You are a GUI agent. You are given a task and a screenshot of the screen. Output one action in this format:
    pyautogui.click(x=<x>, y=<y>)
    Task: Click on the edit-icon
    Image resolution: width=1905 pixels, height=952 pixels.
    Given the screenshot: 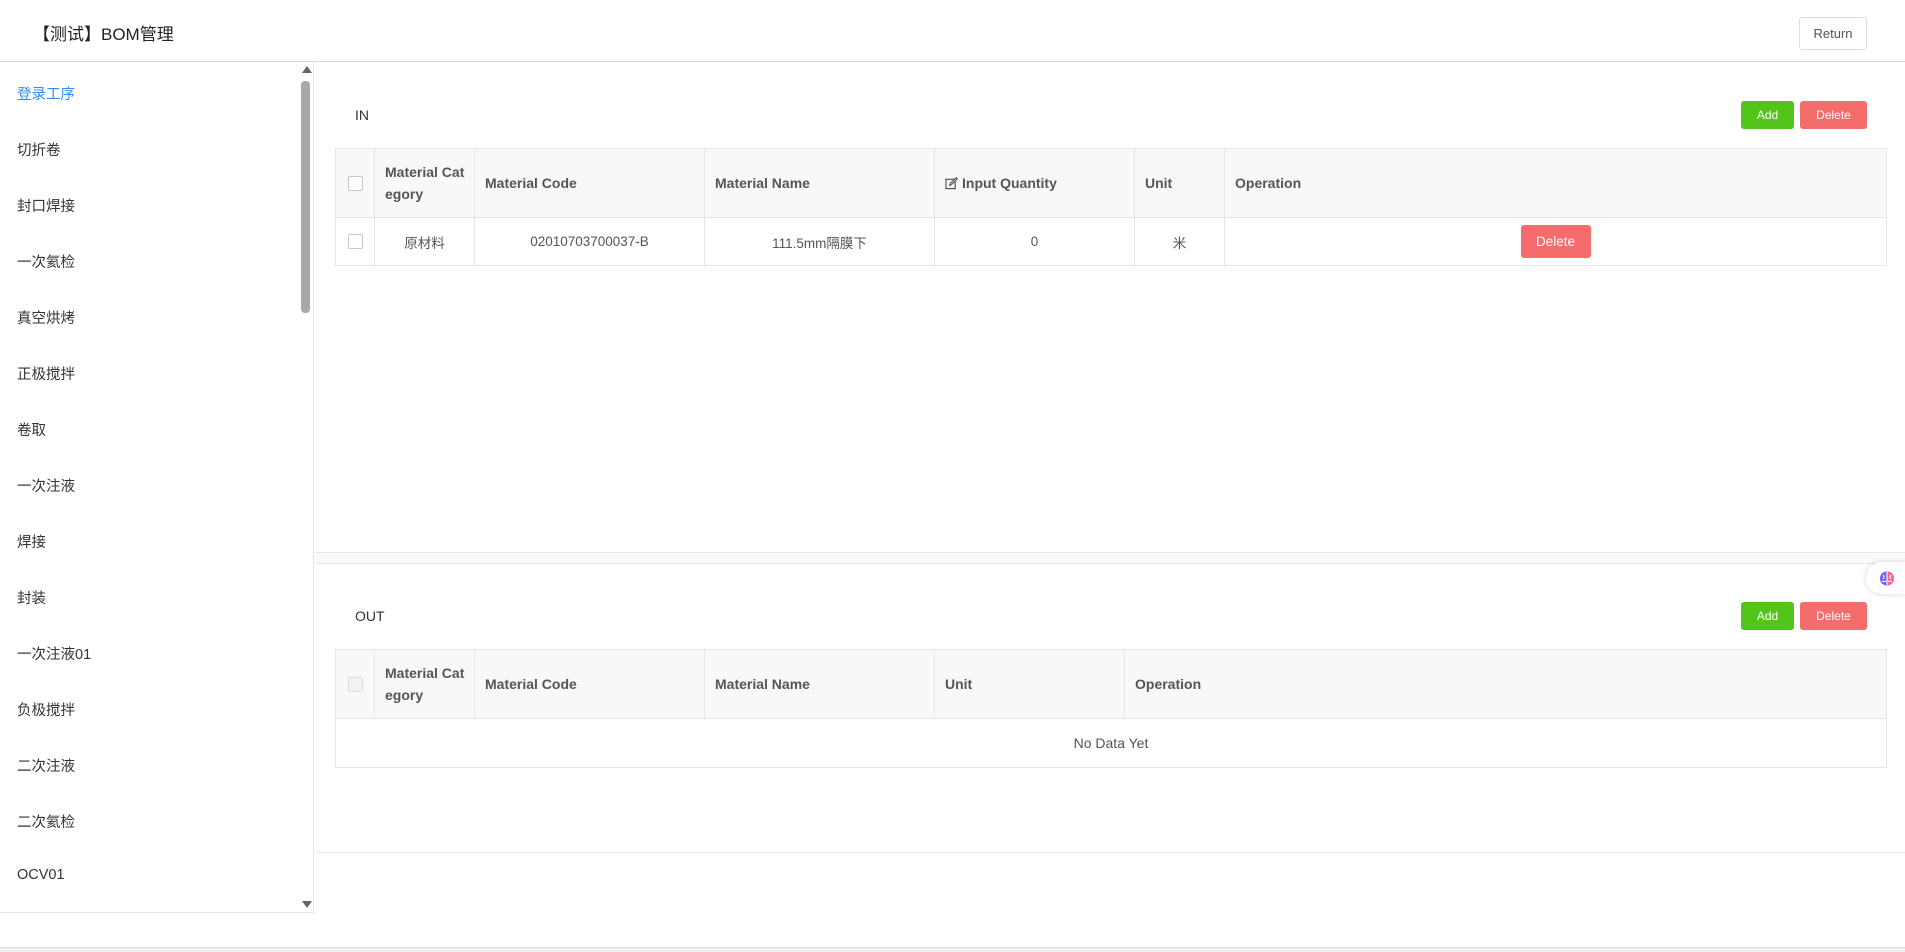 What is the action you would take?
    pyautogui.click(x=951, y=182)
    